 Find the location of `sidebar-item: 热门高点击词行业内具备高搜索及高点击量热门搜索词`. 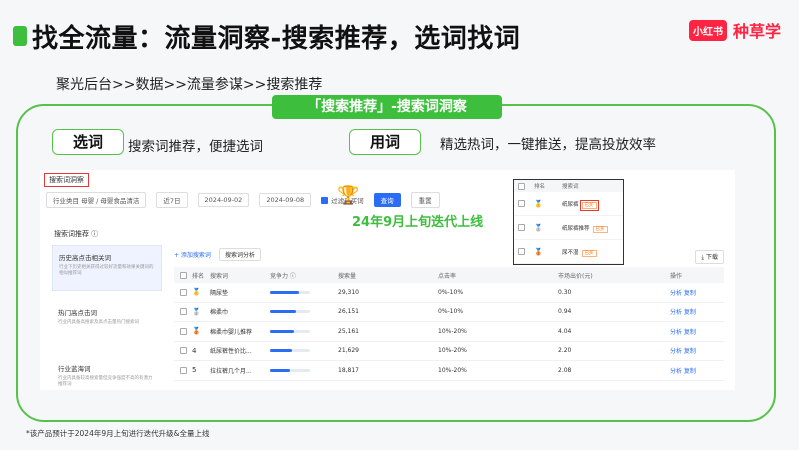

sidebar-item: 热门高点击词行业内具备高搜索及高点击量热门搜索词 is located at coordinates (107, 324).